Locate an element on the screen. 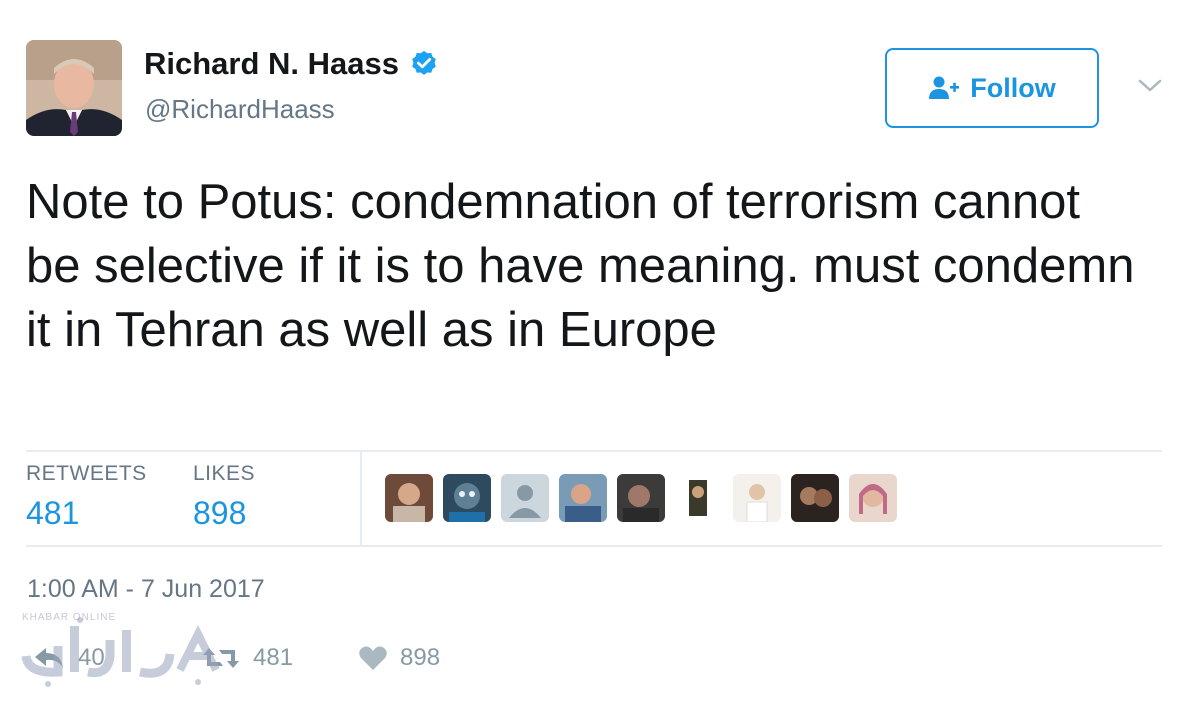 This screenshot has width=1200, height=707. stats-separator is located at coordinates (361, 499).